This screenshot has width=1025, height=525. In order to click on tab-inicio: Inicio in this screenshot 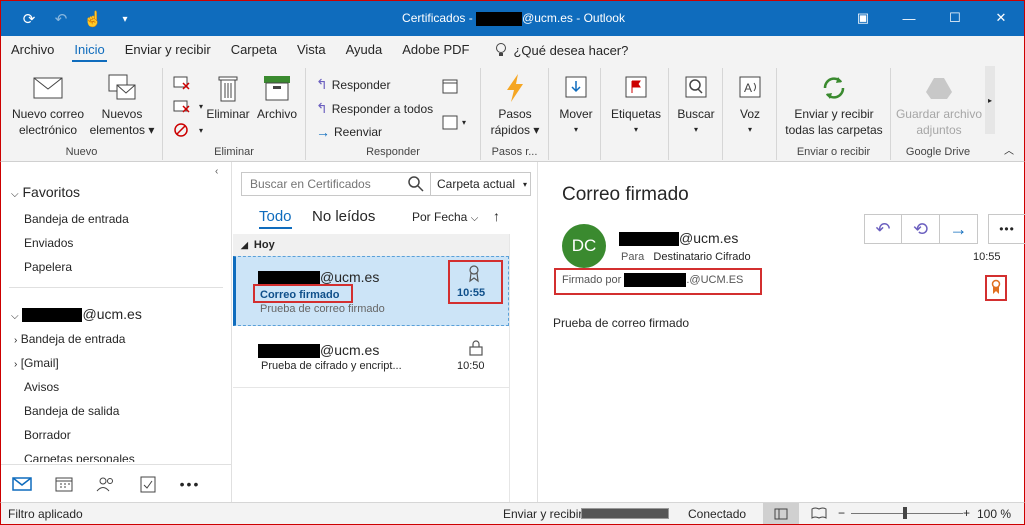, I will do `click(89, 50)`.